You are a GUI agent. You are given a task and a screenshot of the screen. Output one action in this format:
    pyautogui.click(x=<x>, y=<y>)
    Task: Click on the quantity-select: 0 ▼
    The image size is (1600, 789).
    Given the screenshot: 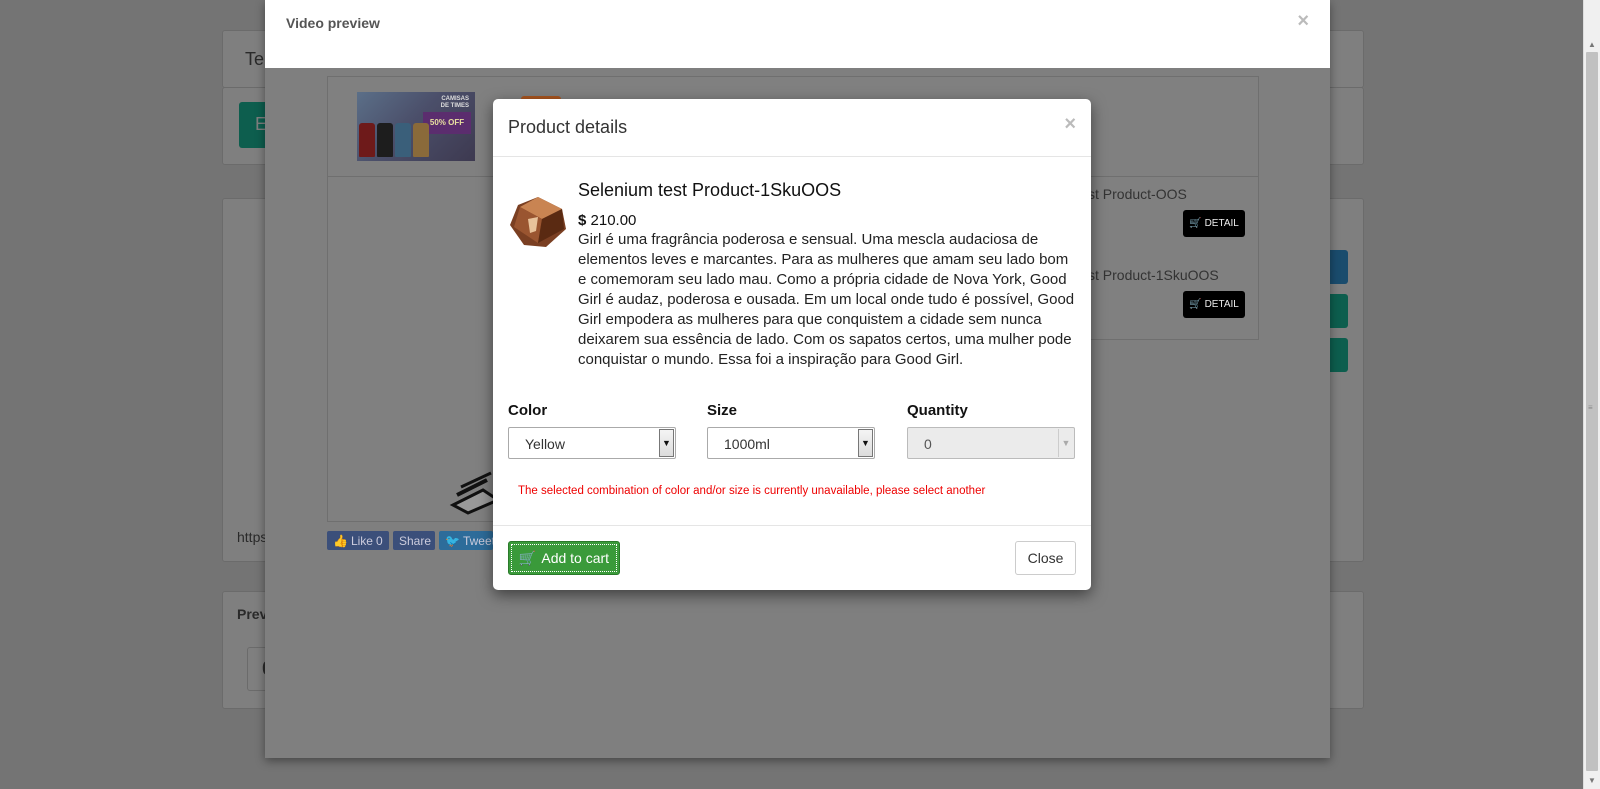 What is the action you would take?
    pyautogui.click(x=991, y=443)
    